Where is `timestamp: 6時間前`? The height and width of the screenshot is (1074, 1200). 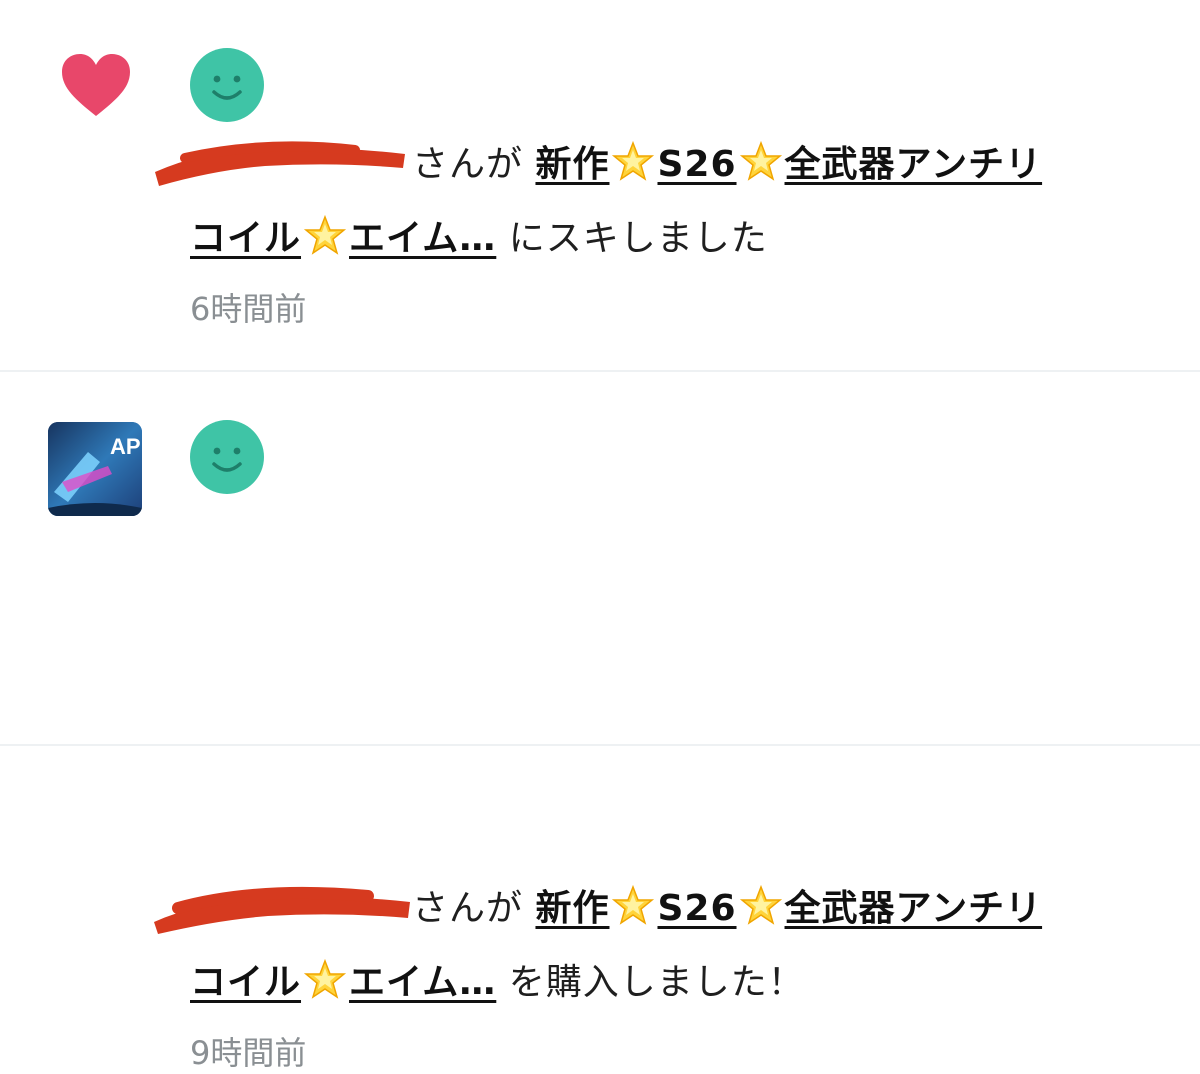
timestamp: 6時間前 is located at coordinates (248, 309).